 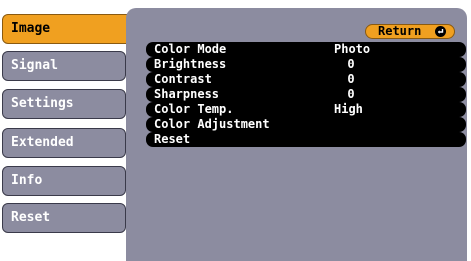 What do you see at coordinates (212, 124) in the screenshot?
I see `row-label: Color Adjustment` at bounding box center [212, 124].